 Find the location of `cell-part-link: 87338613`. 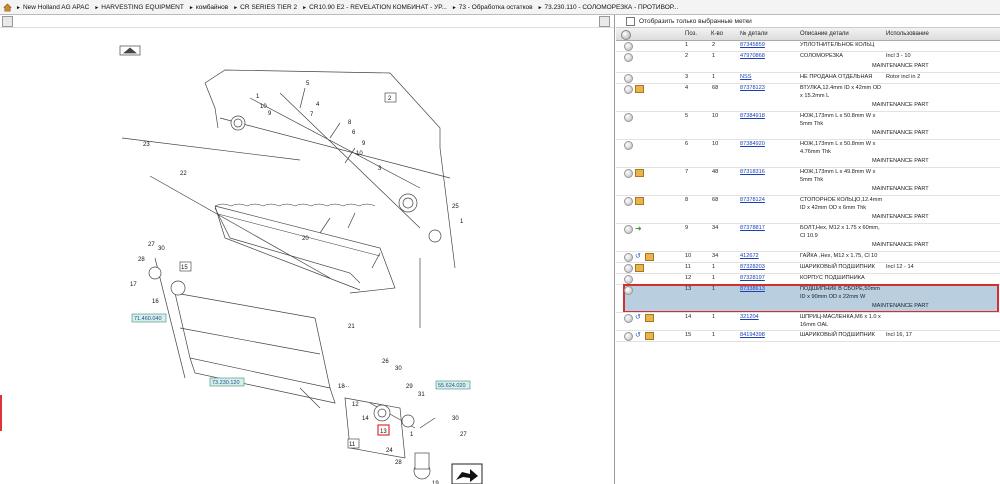

cell-part-link: 87338613 is located at coordinates (752, 290).